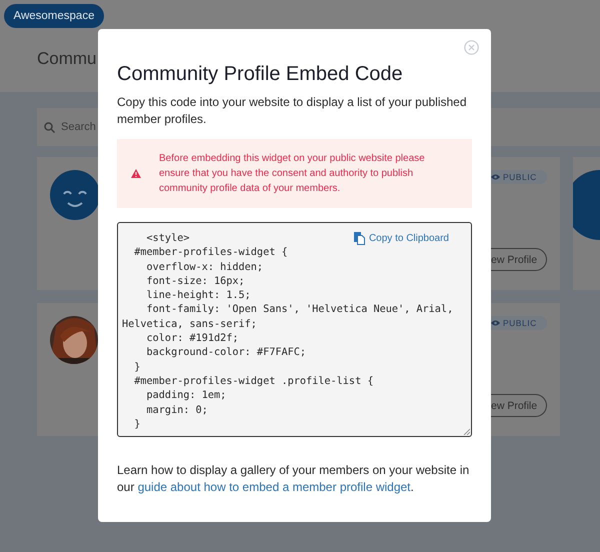 The image size is (600, 552). Describe the element at coordinates (205, 267) in the screenshot. I see `code-line: overflow-x: hidden;` at that location.